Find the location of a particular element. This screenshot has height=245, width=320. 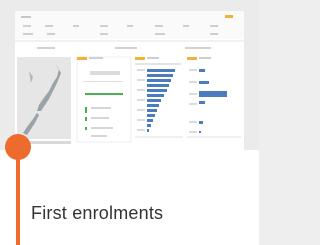

indicator-dot is located at coordinates (18, 147).